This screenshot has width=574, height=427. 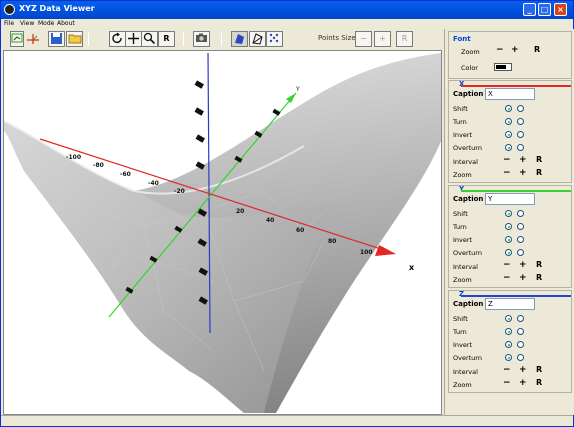 I want to click on y-zoom-increase-button: +, so click(x=523, y=278).